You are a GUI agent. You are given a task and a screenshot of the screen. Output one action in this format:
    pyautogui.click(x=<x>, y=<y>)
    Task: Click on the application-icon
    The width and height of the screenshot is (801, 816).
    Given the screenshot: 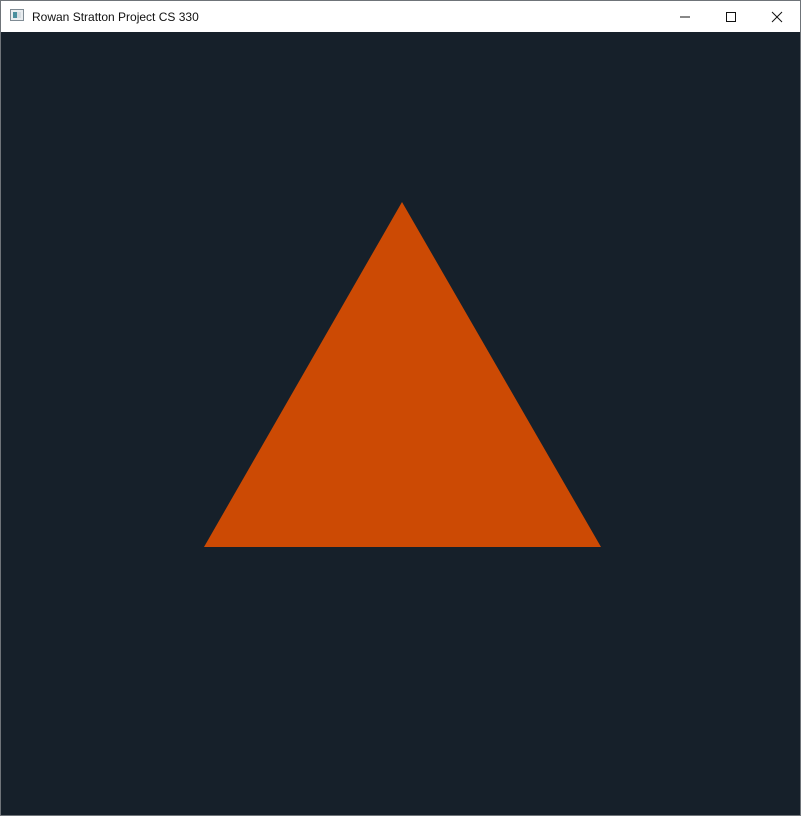 What is the action you would take?
    pyautogui.click(x=17, y=15)
    